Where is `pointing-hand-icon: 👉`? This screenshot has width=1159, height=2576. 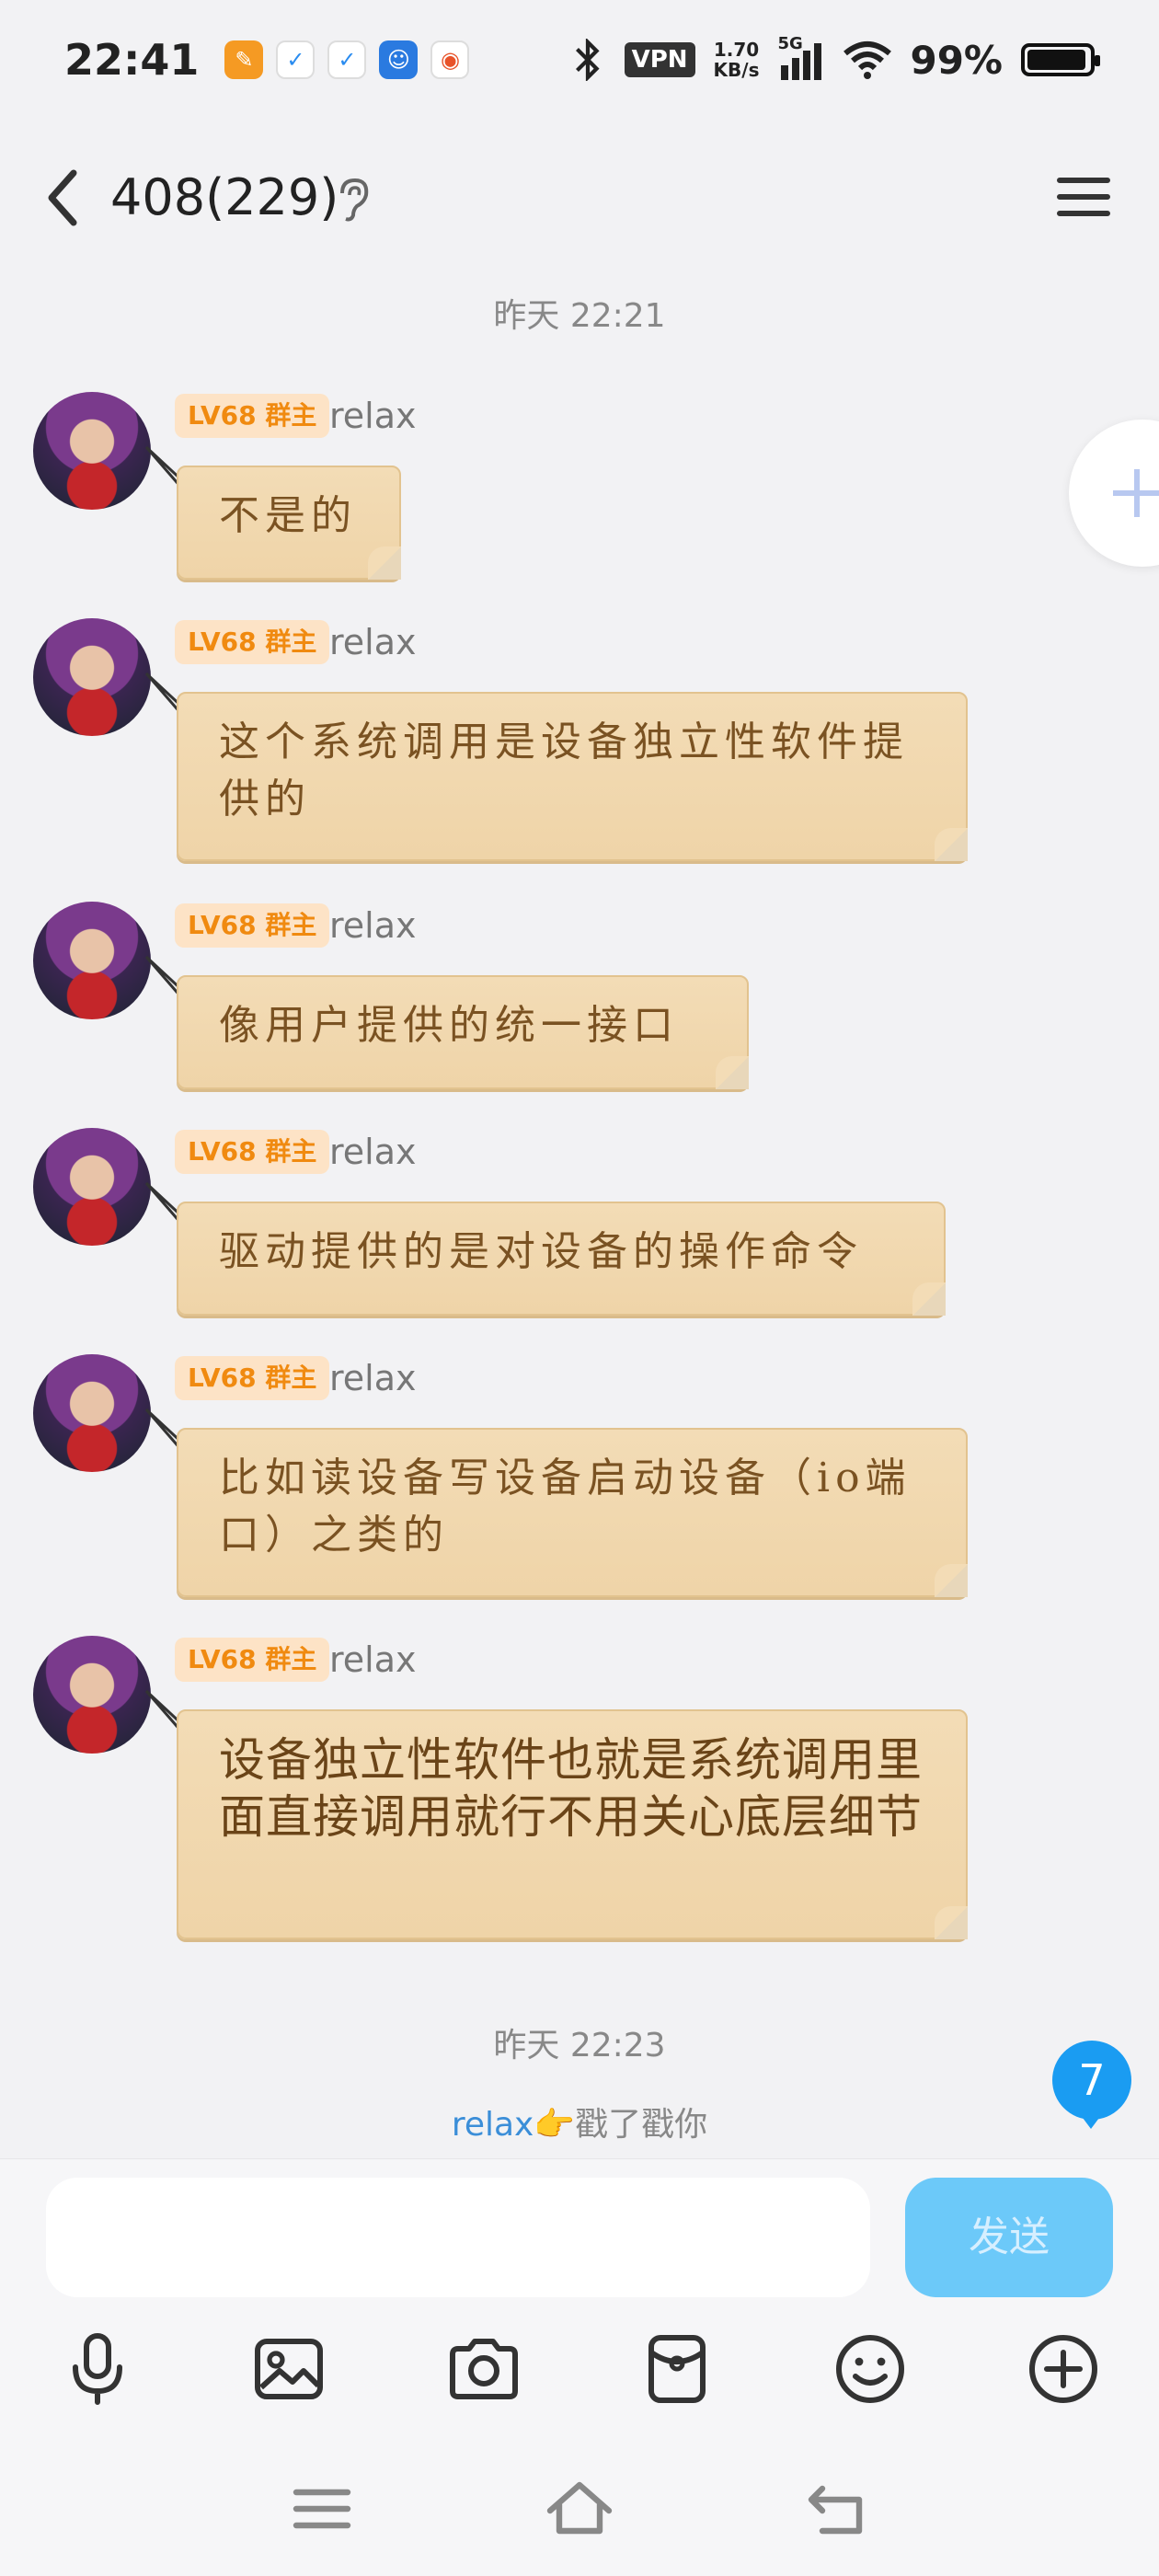
pointing-hand-icon: 👉 is located at coordinates (555, 2125).